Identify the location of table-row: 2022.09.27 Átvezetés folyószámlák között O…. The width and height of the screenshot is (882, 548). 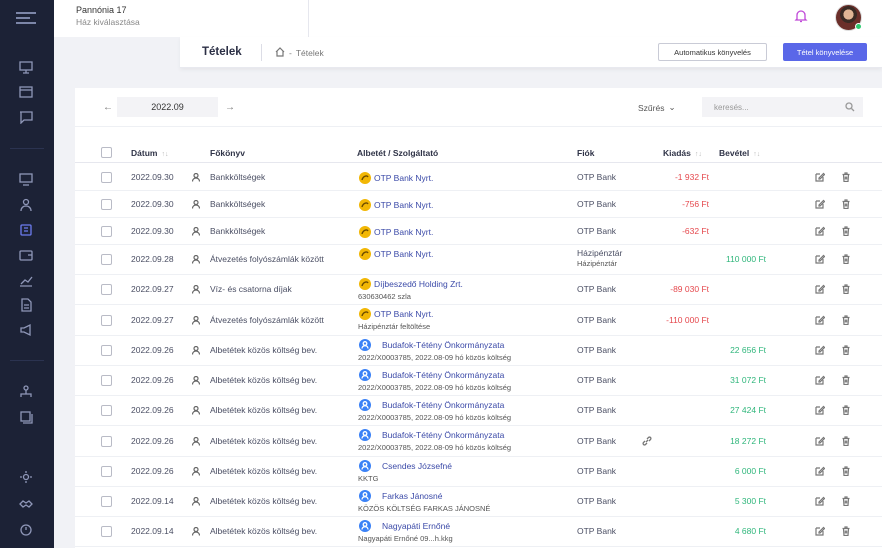
(478, 320).